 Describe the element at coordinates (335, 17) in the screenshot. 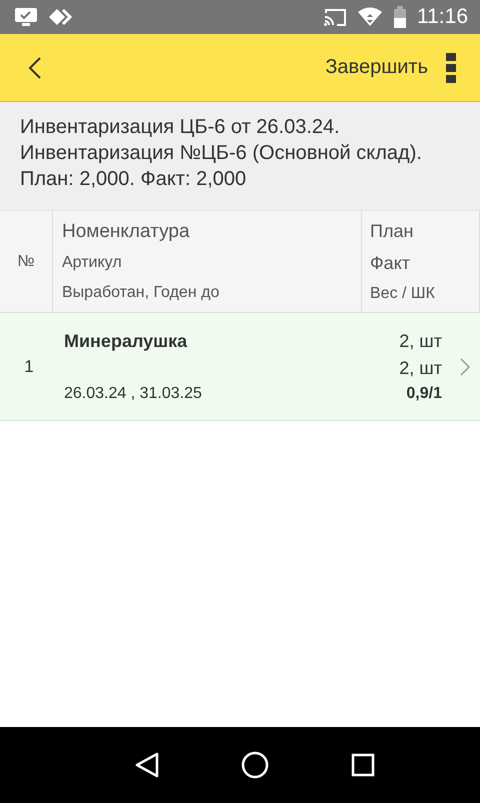

I see `cast-icon` at that location.